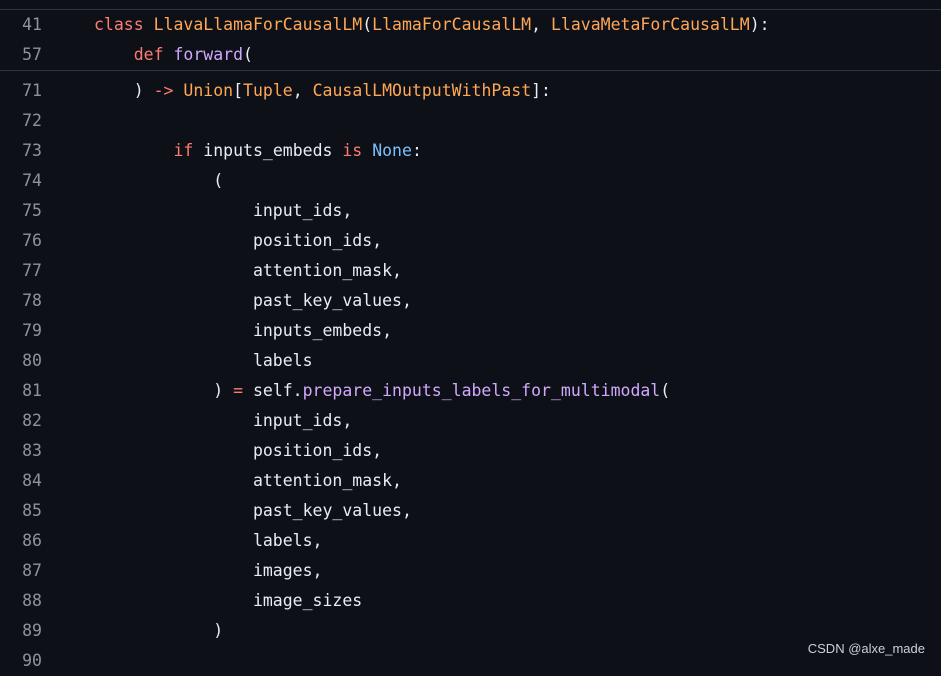 This screenshot has width=941, height=676. Describe the element at coordinates (21, 301) in the screenshot. I see `line-number: 78` at that location.